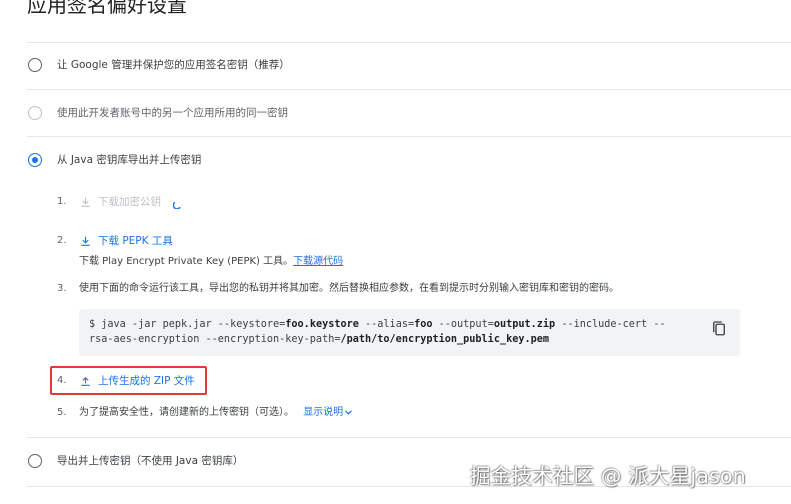 This screenshot has height=504, width=791. What do you see at coordinates (62, 240) in the screenshot?
I see `step-number: 2.` at bounding box center [62, 240].